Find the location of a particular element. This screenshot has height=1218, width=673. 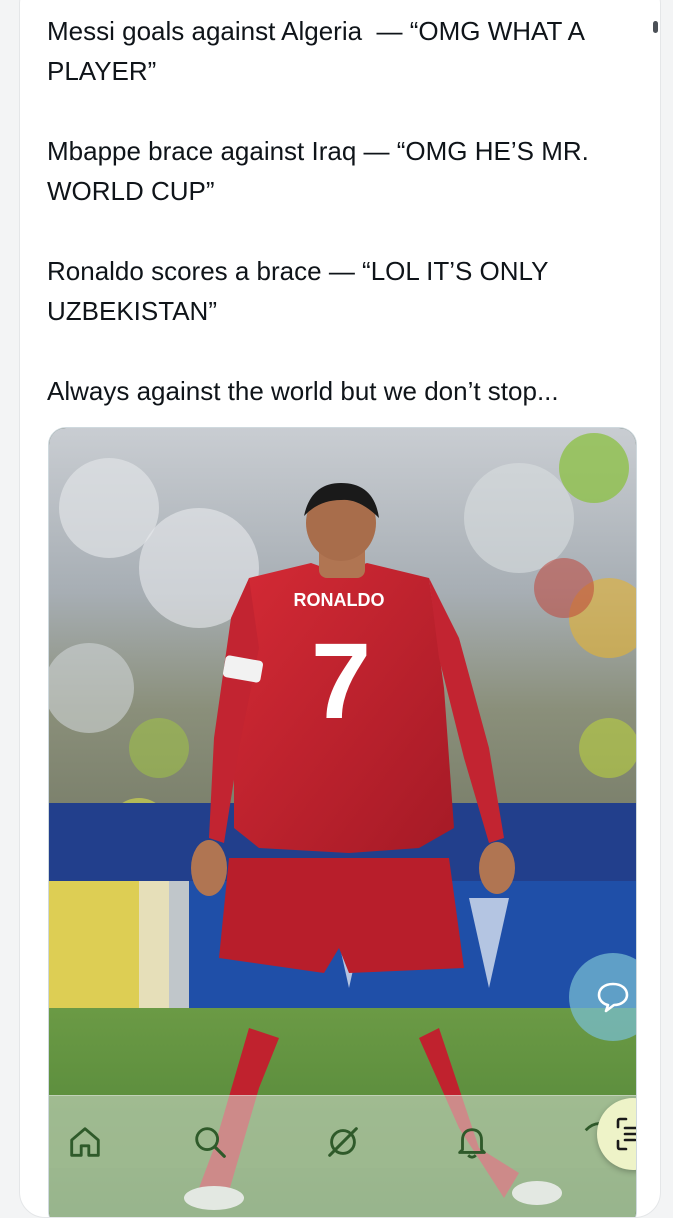

nav-grok is located at coordinates (343, 1142).